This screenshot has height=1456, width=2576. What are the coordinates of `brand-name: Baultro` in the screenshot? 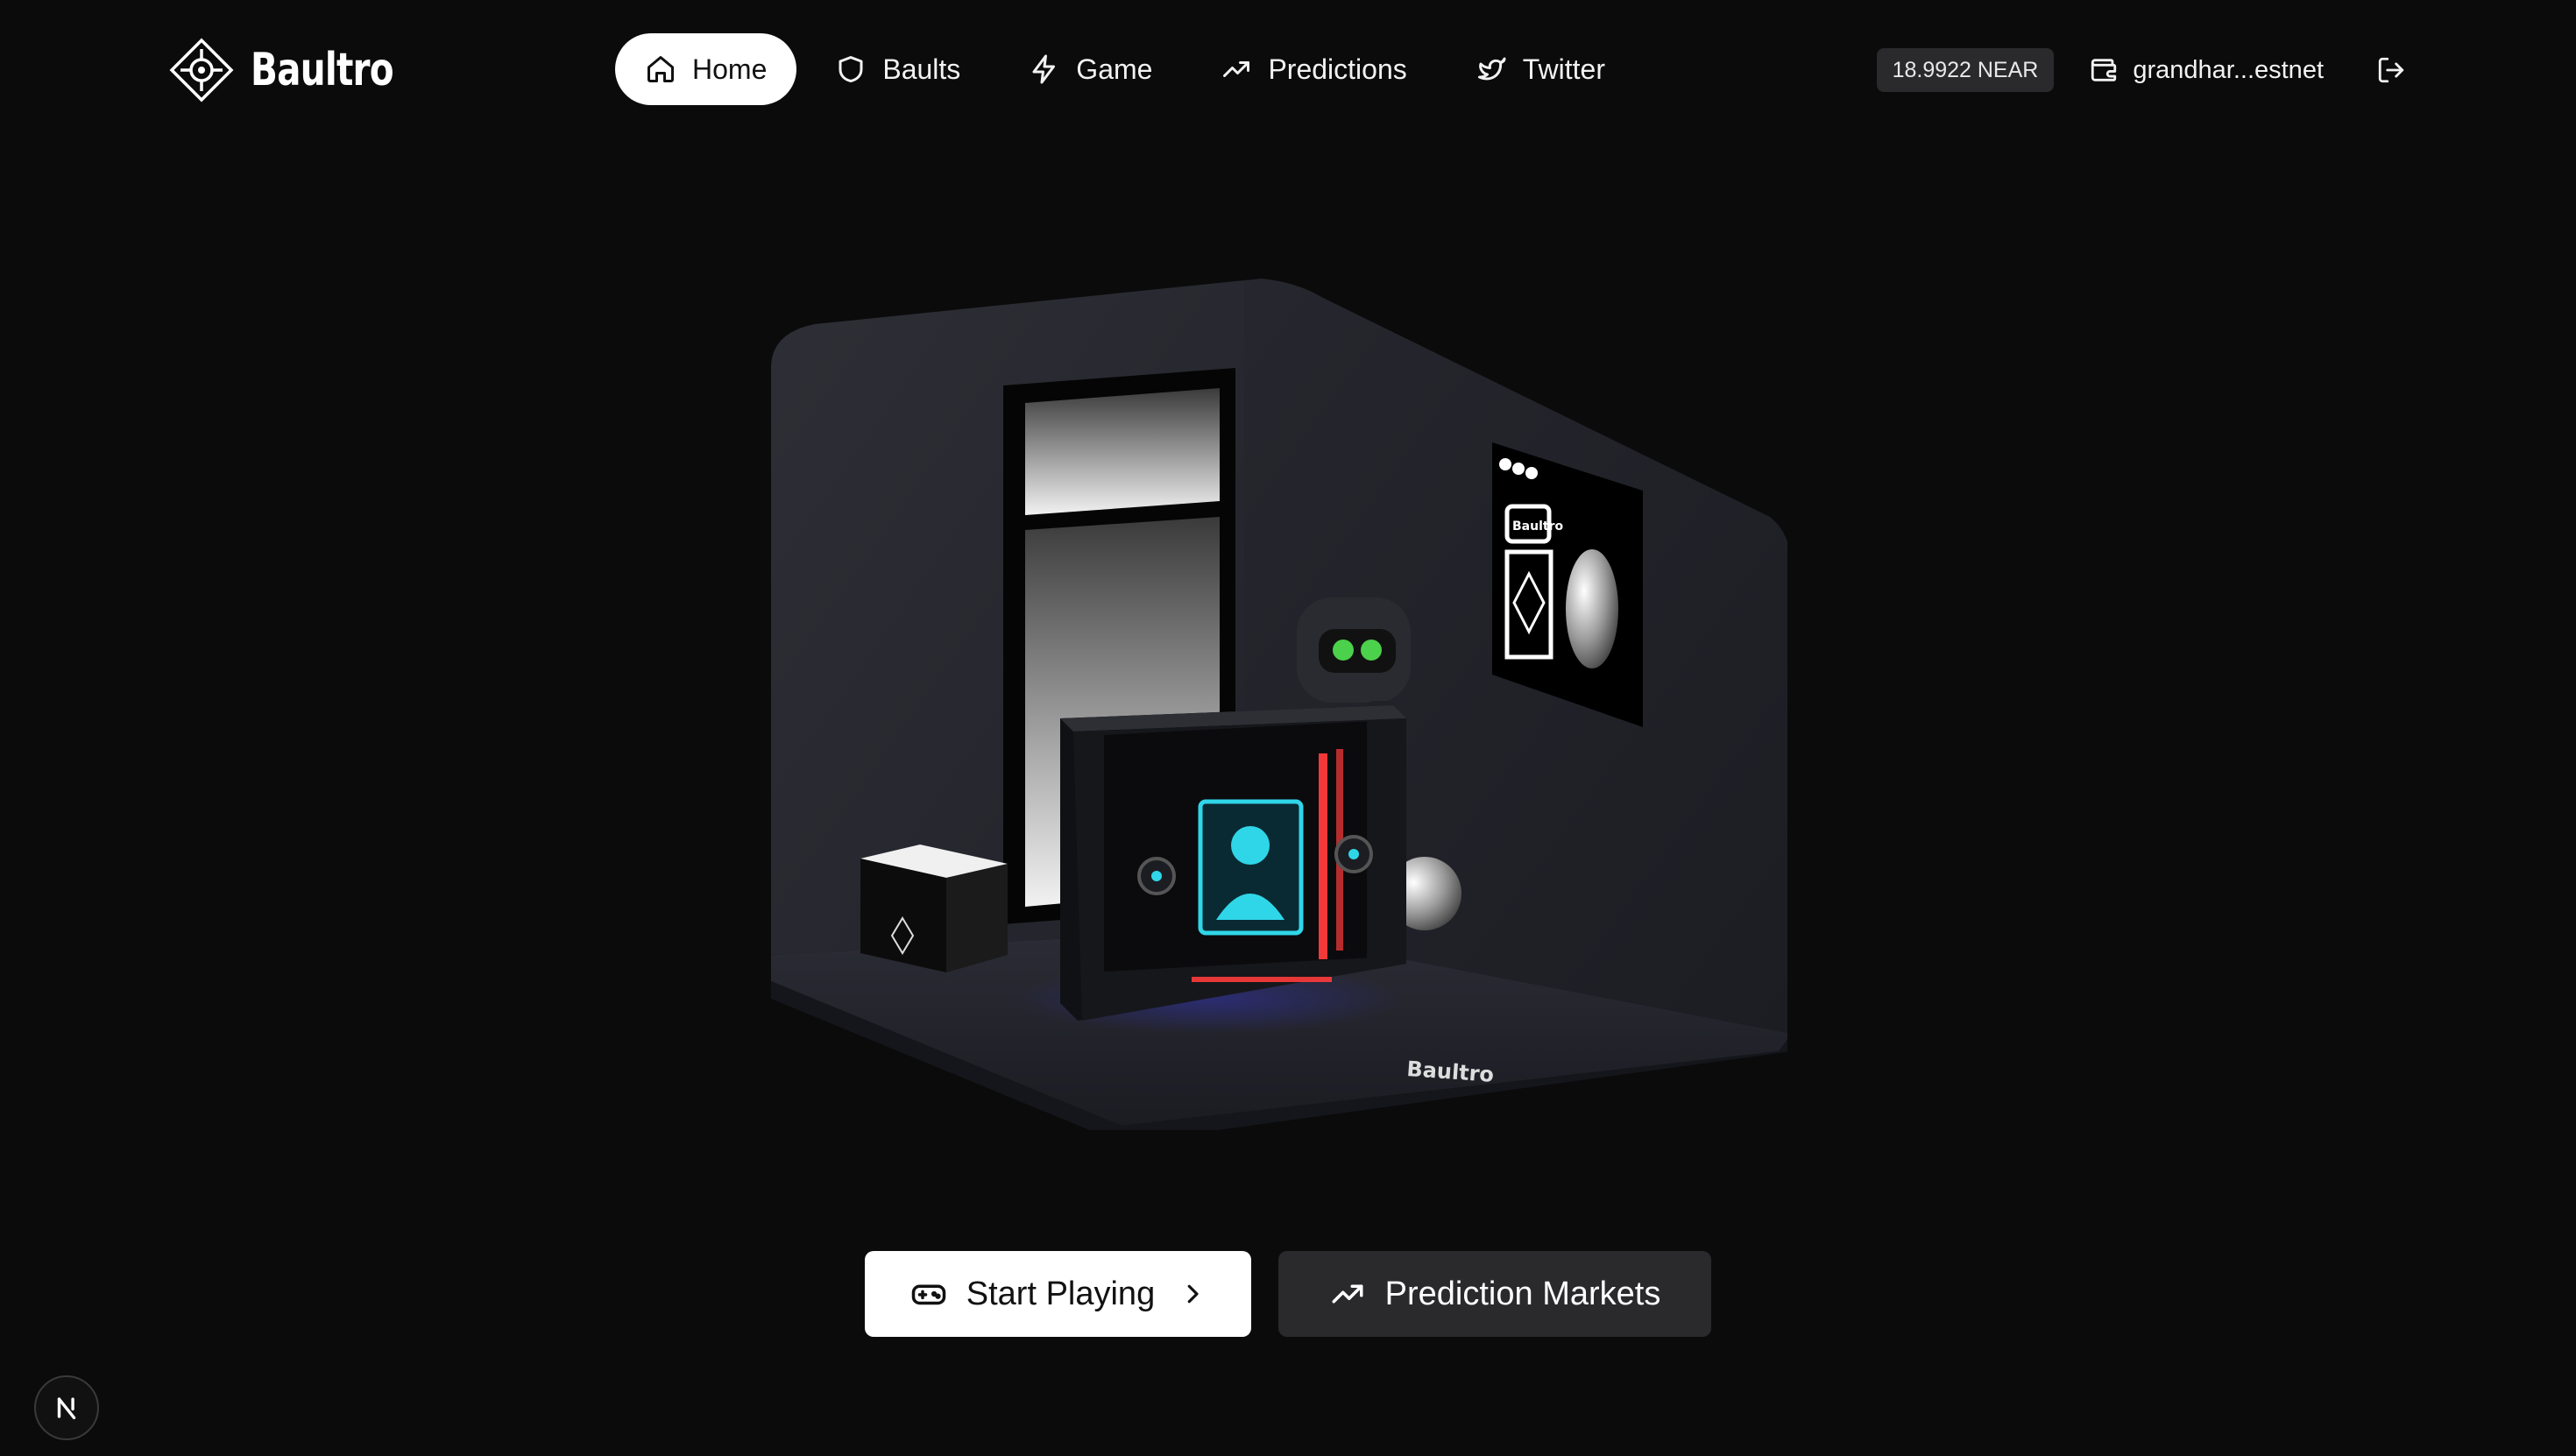 It's located at (322, 70).